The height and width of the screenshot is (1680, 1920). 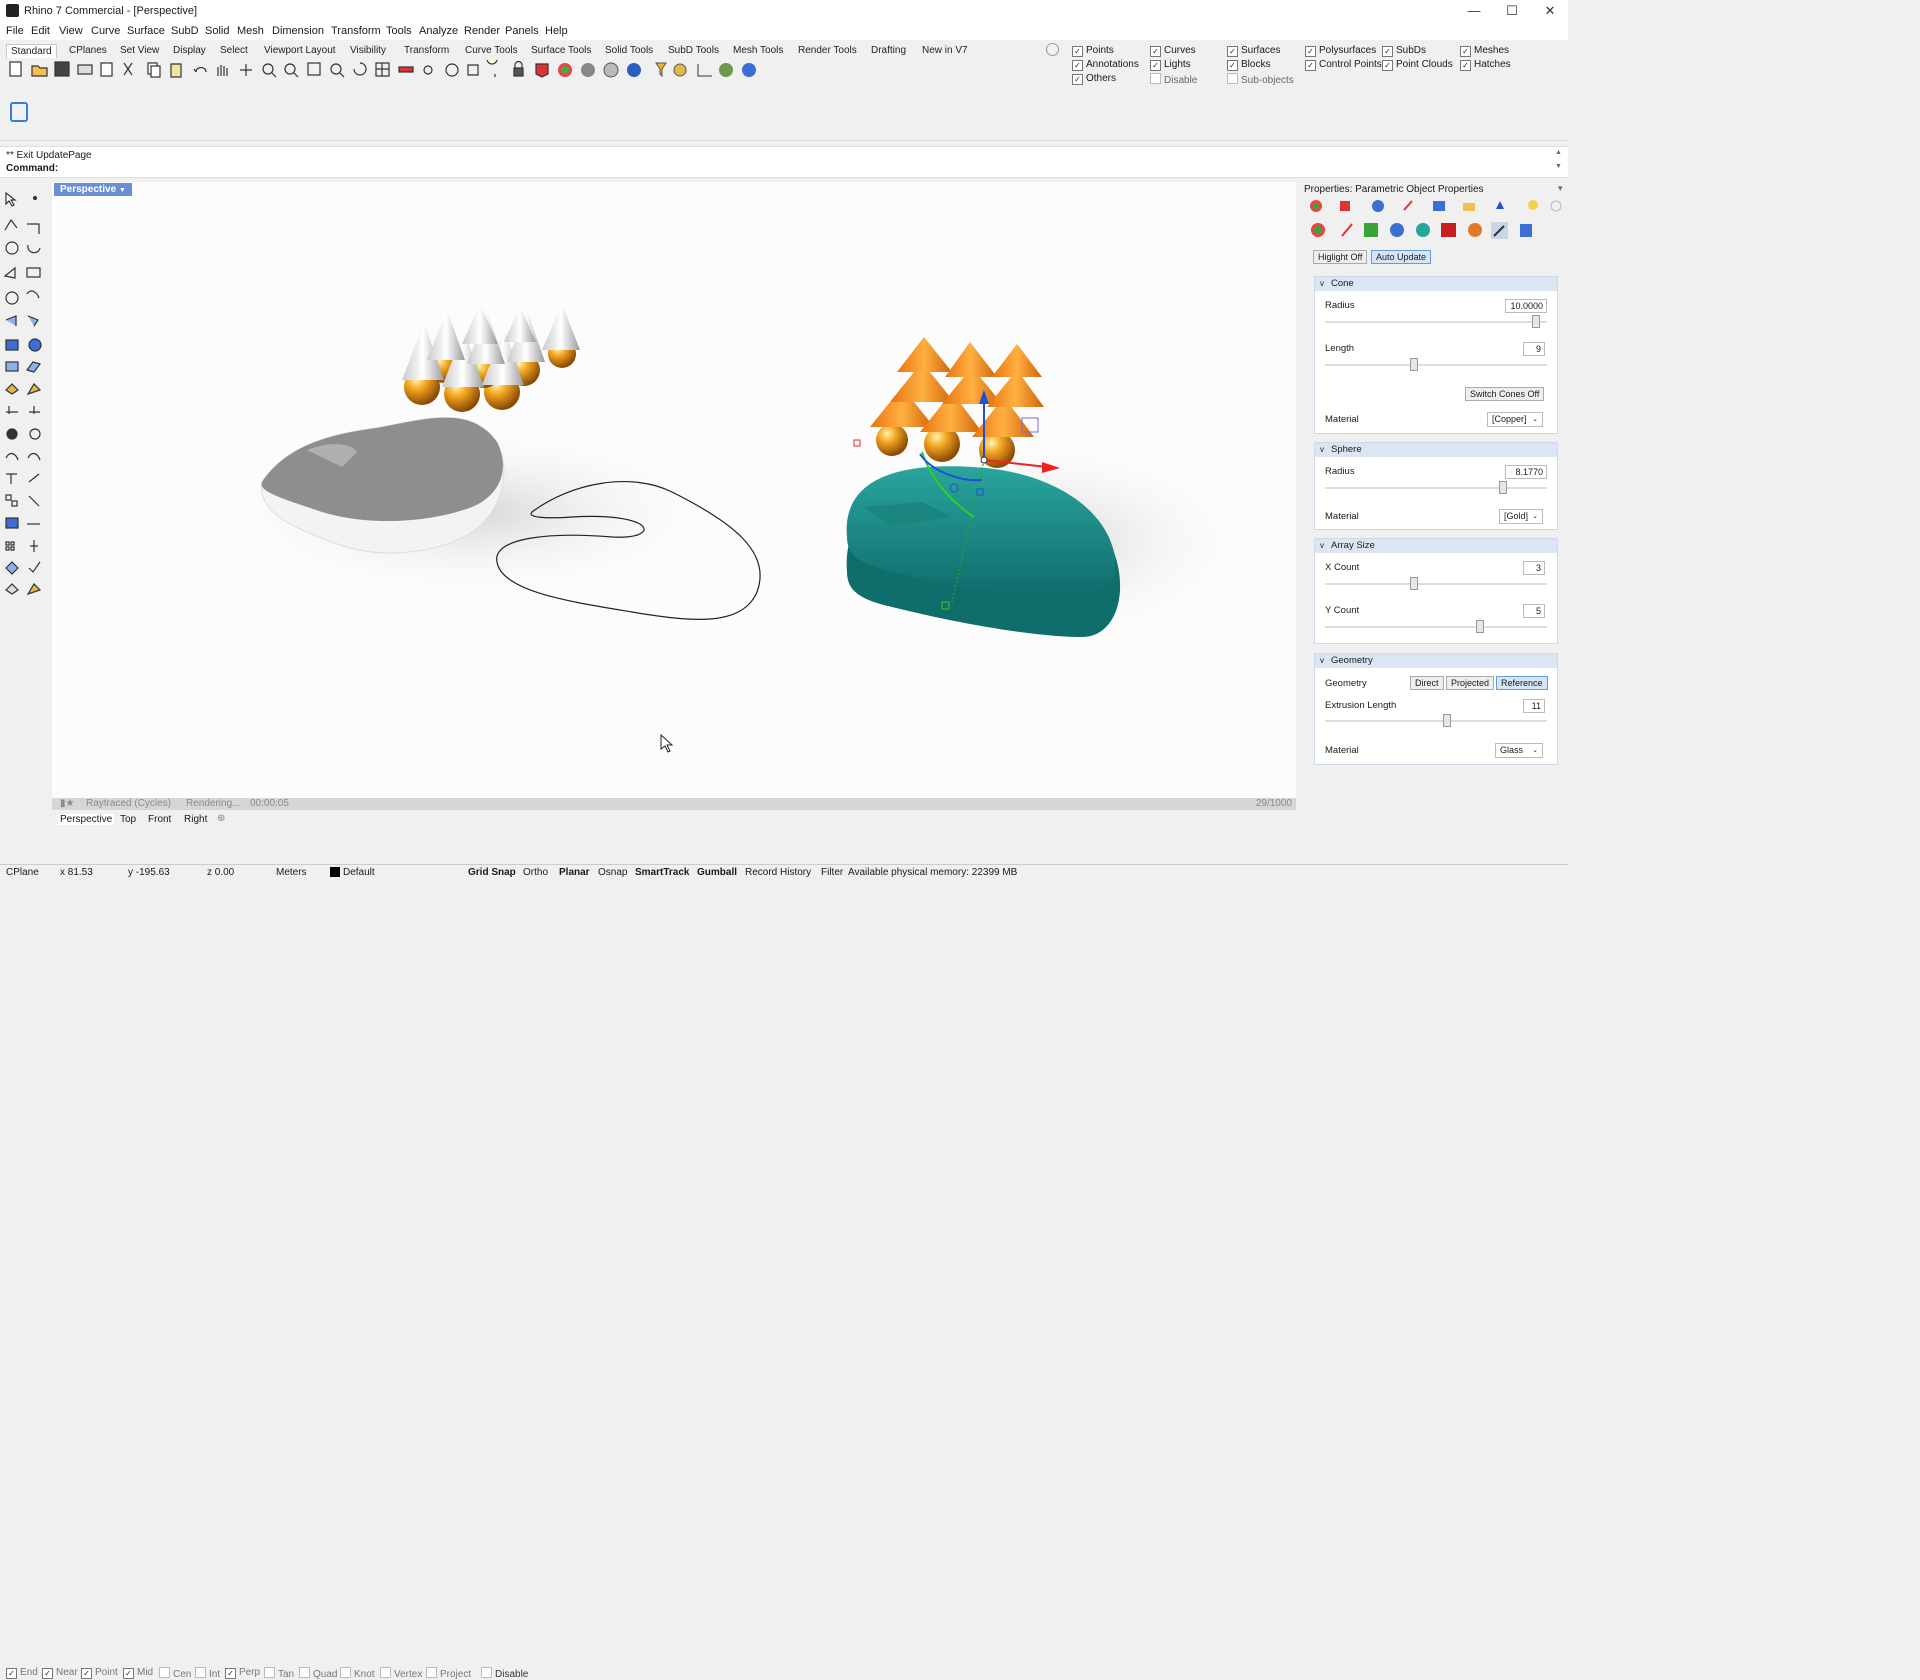 What do you see at coordinates (234, 50) in the screenshot?
I see `tab-select: Select` at bounding box center [234, 50].